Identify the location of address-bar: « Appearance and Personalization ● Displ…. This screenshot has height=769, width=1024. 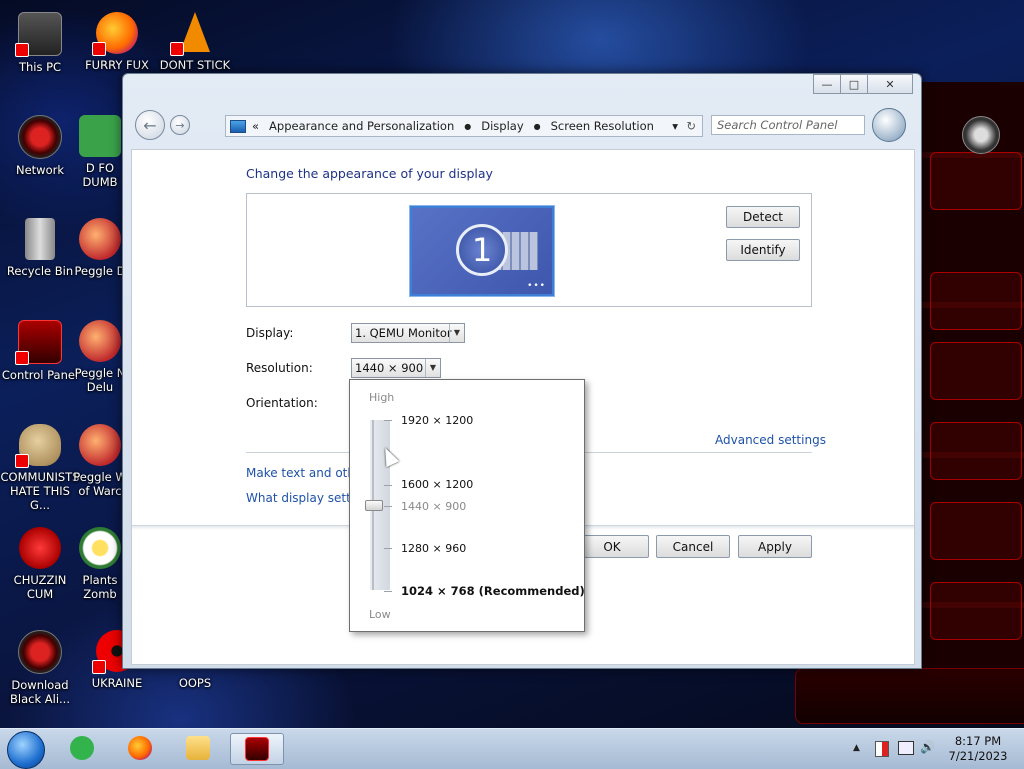
(464, 126).